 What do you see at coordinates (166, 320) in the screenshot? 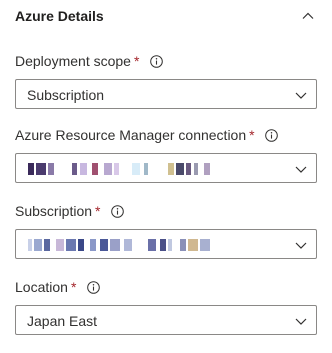
I see `location-dropdown: Japan East` at bounding box center [166, 320].